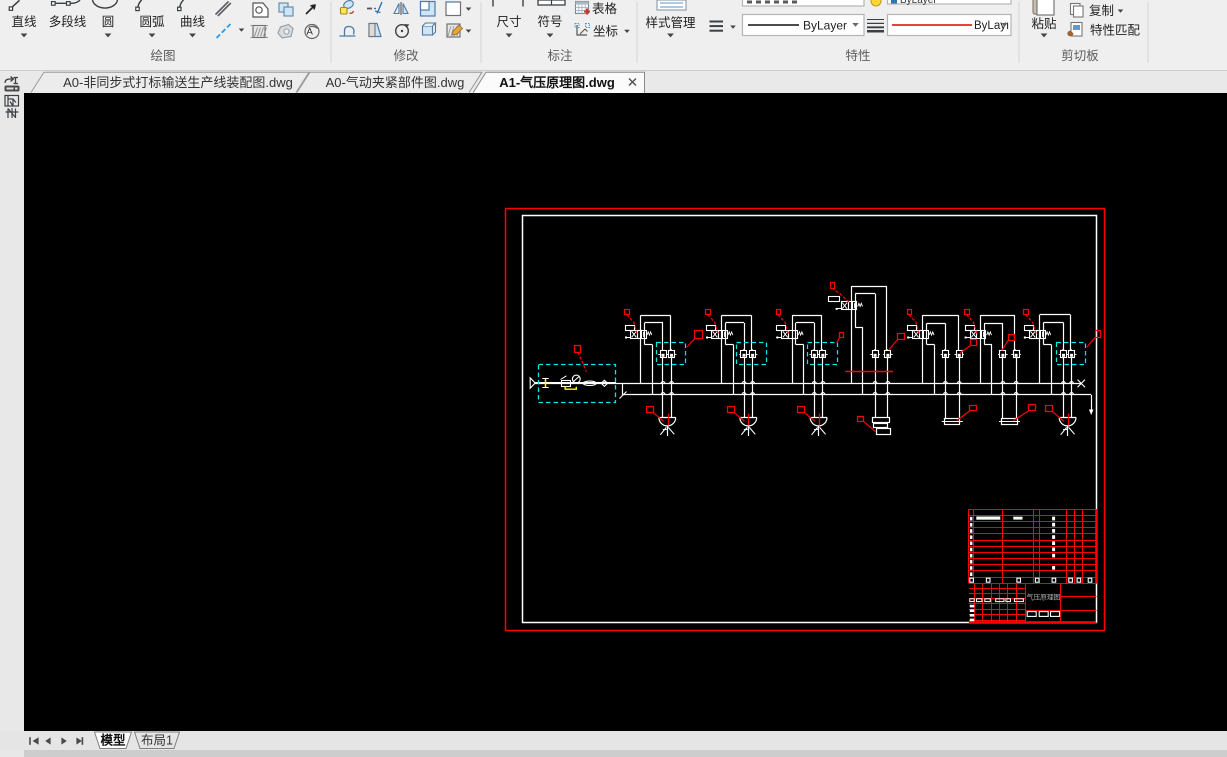 The width and height of the screenshot is (1227, 757). Describe the element at coordinates (605, 32) in the screenshot. I see `svg-text: 坐标` at that location.